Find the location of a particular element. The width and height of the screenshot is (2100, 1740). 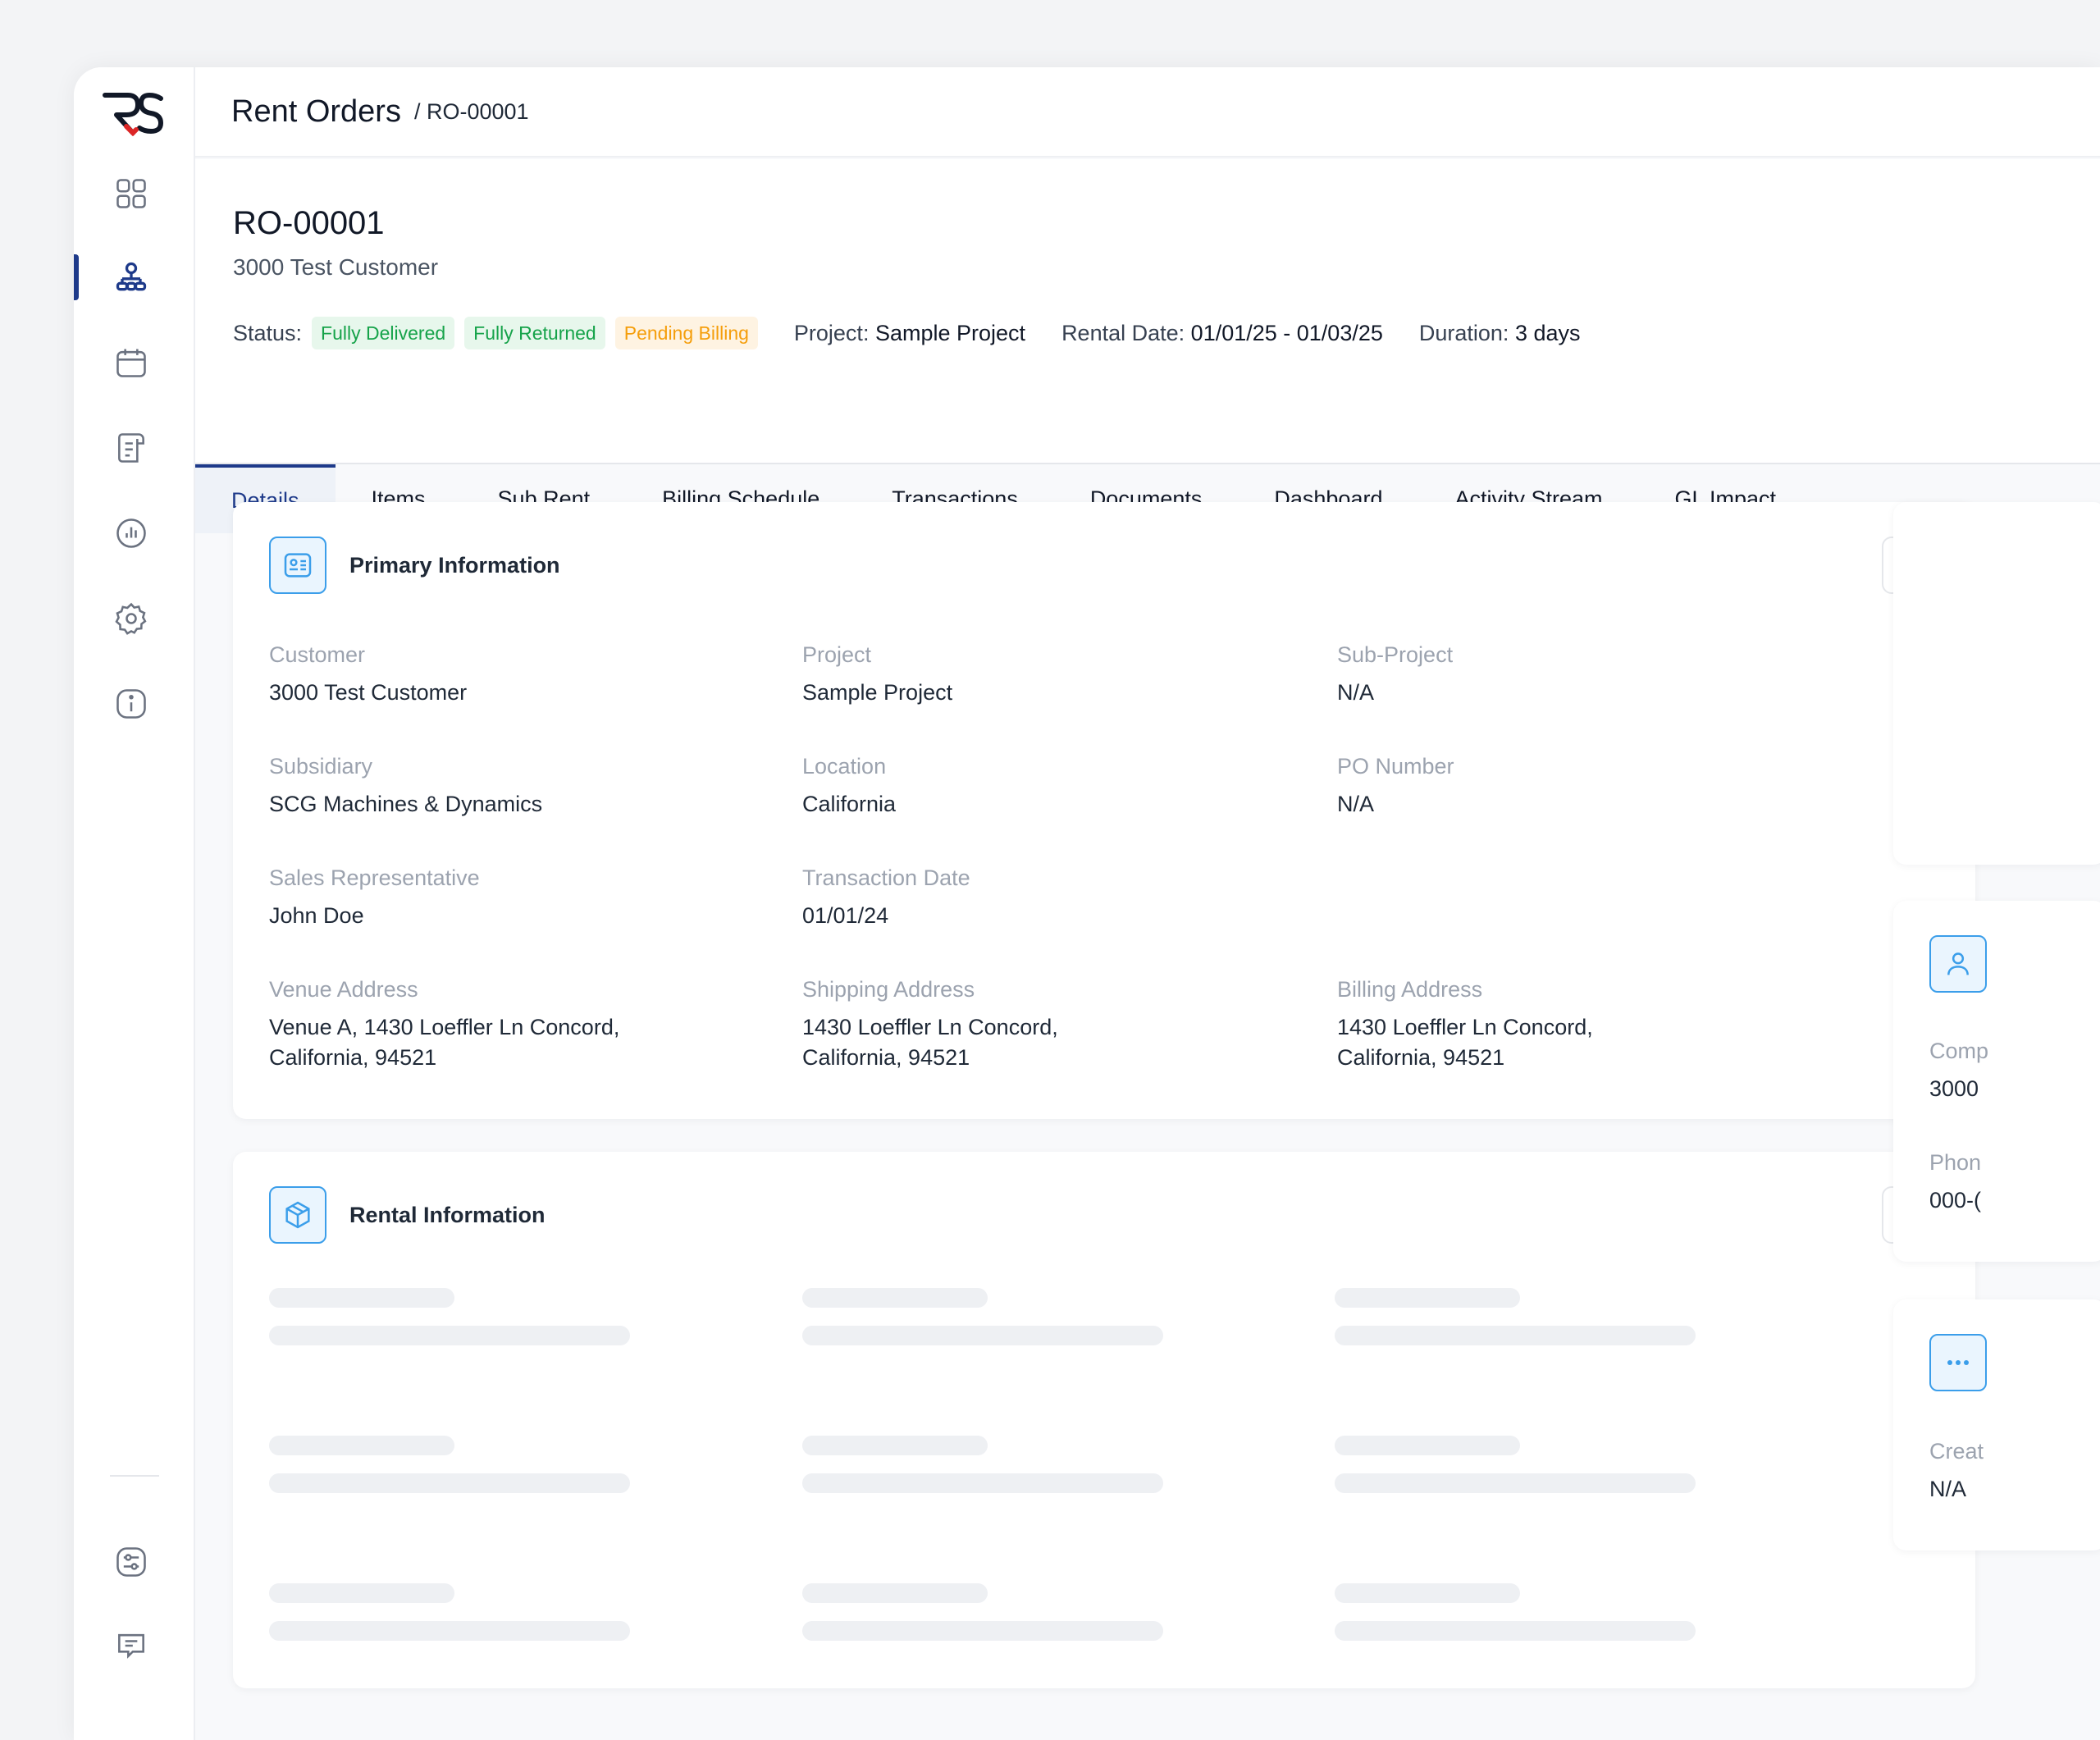

breadcrumb: / RO-00001 is located at coordinates (471, 112).